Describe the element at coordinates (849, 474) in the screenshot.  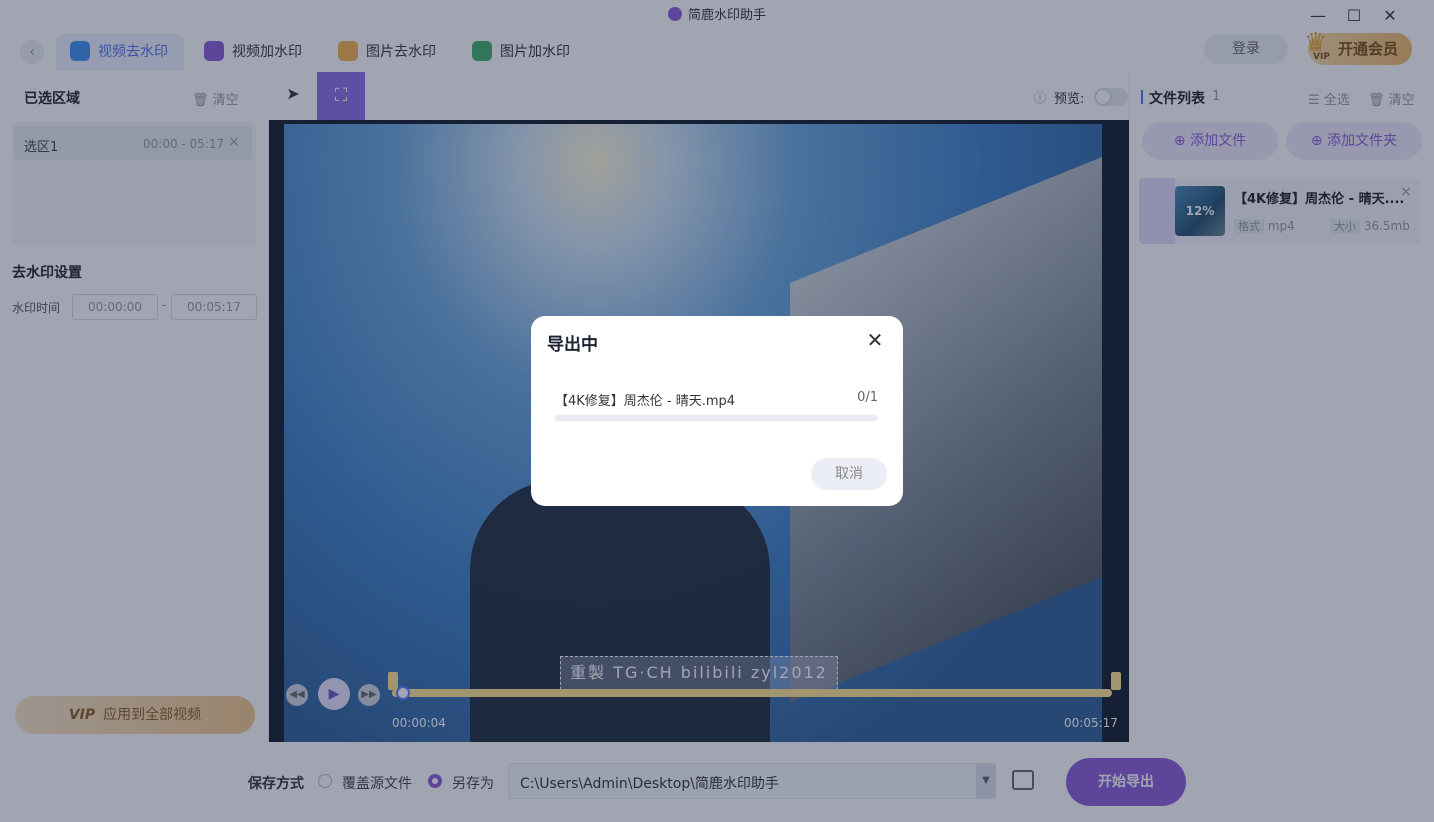
I see `cancel-button: 取消` at that location.